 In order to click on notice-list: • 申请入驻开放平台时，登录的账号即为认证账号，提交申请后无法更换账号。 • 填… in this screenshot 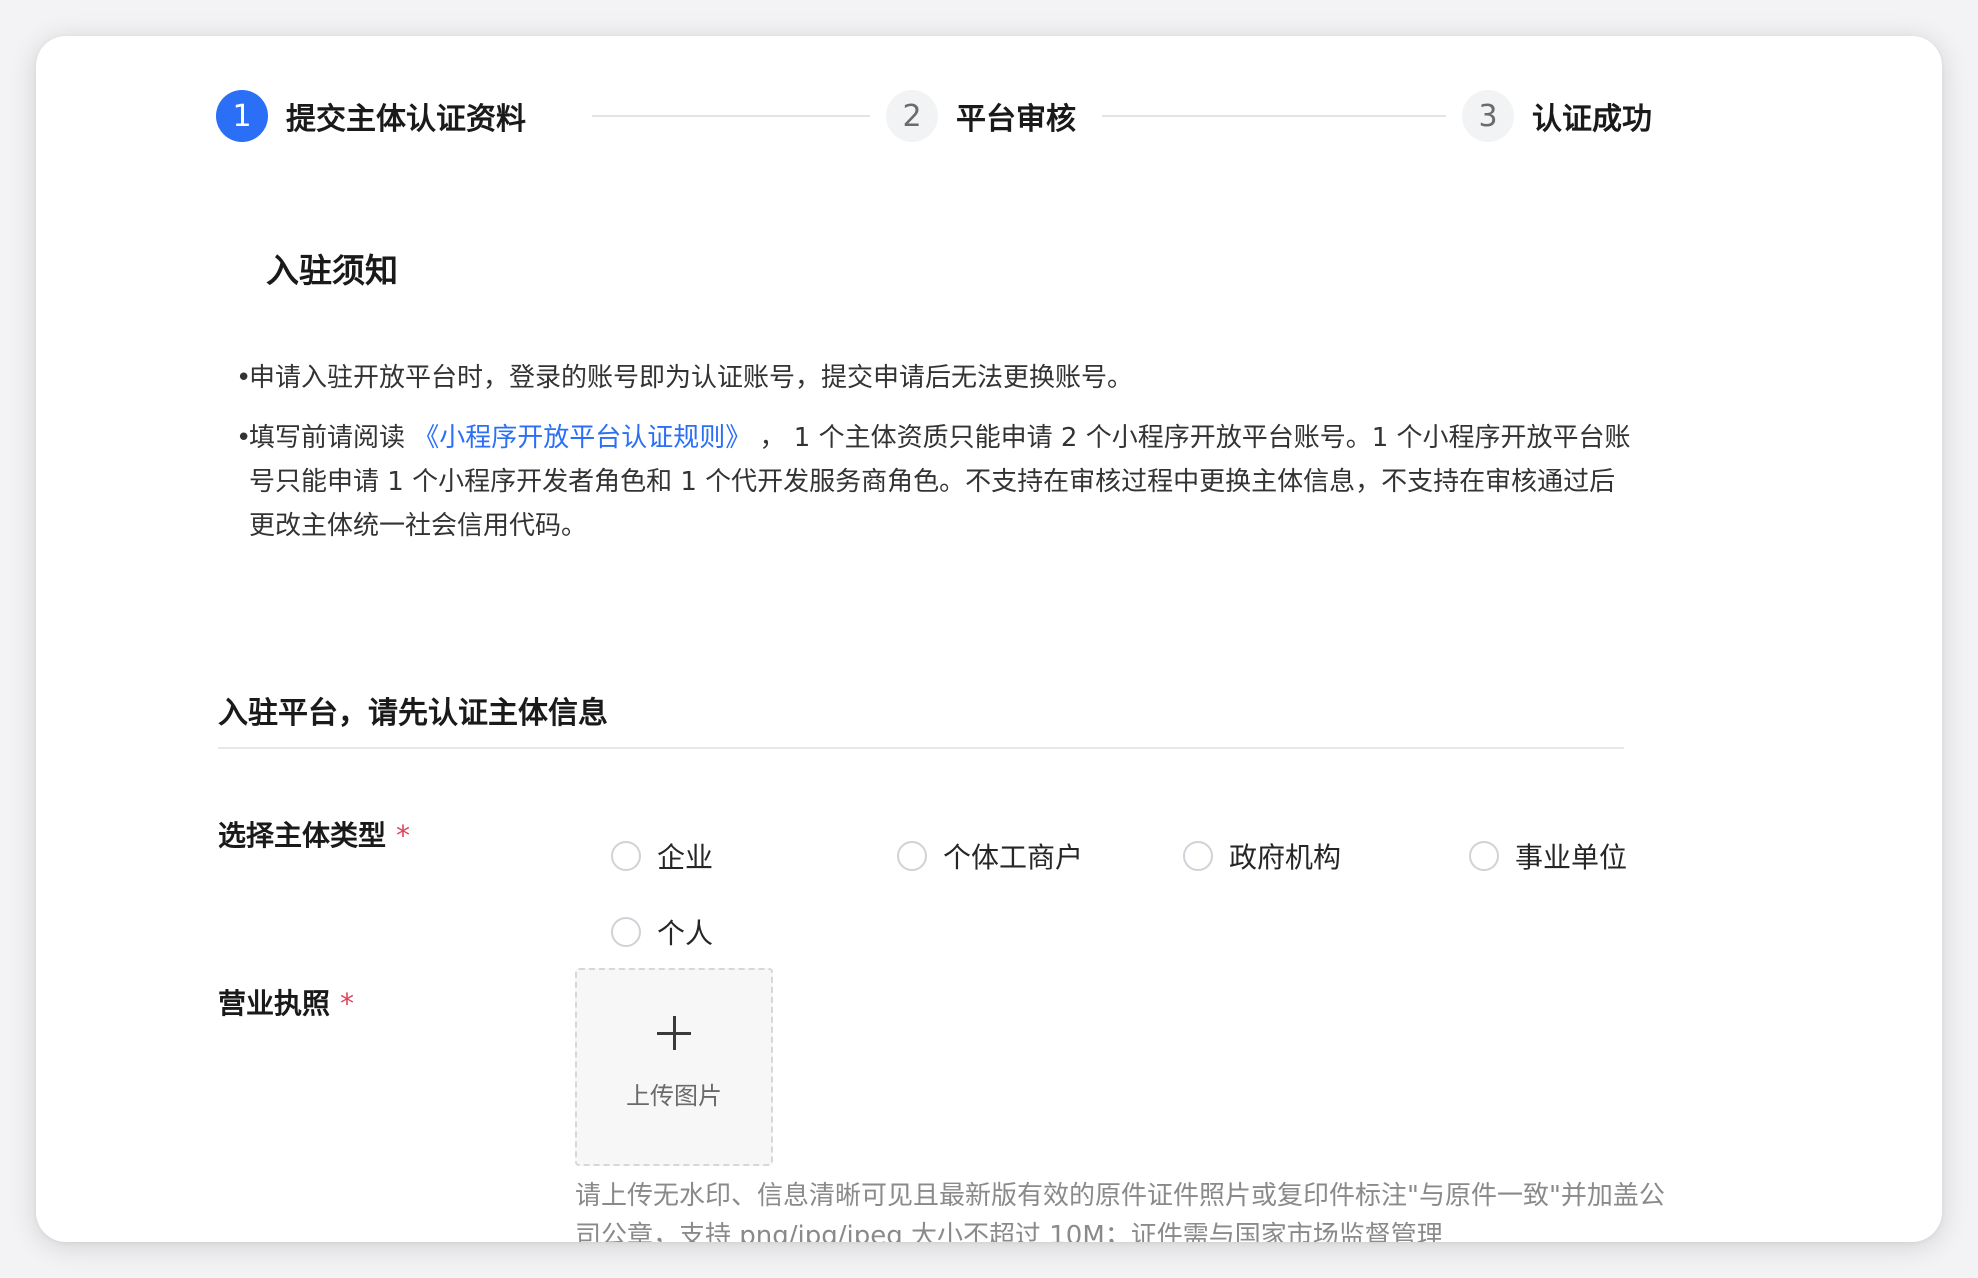, I will do `click(936, 460)`.